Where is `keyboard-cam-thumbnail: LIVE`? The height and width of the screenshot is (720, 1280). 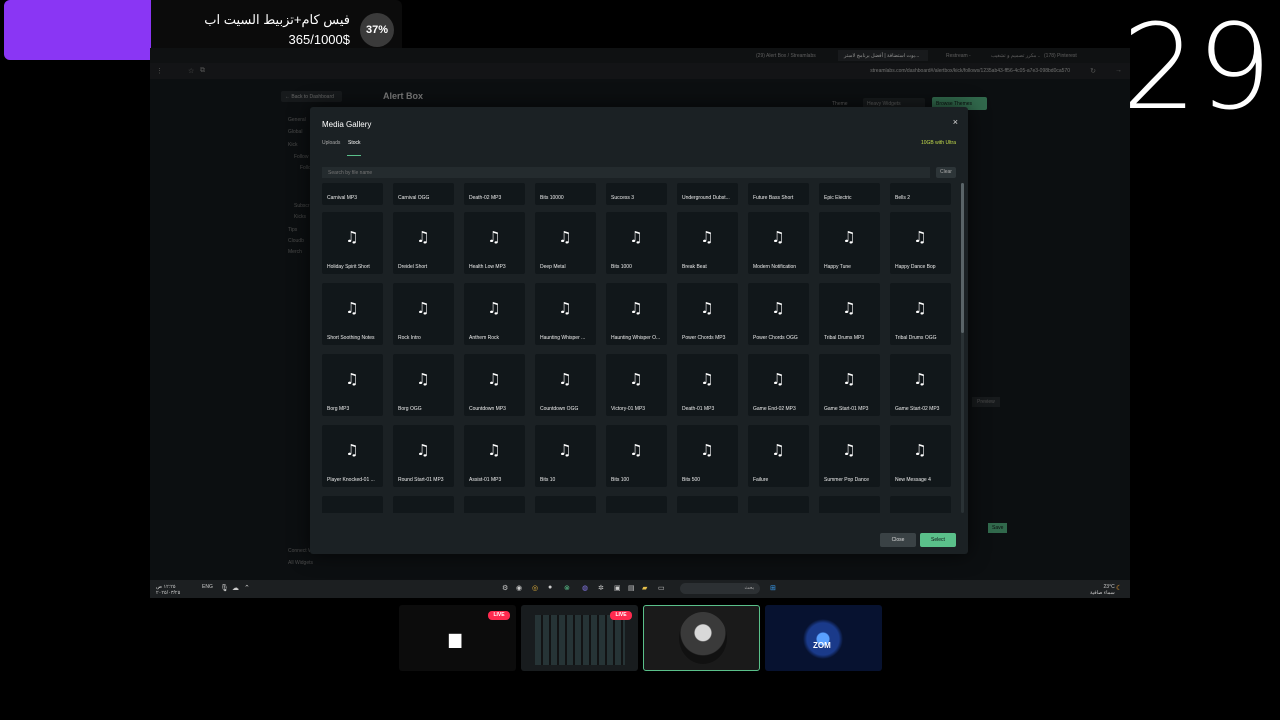 keyboard-cam-thumbnail: LIVE is located at coordinates (579, 638).